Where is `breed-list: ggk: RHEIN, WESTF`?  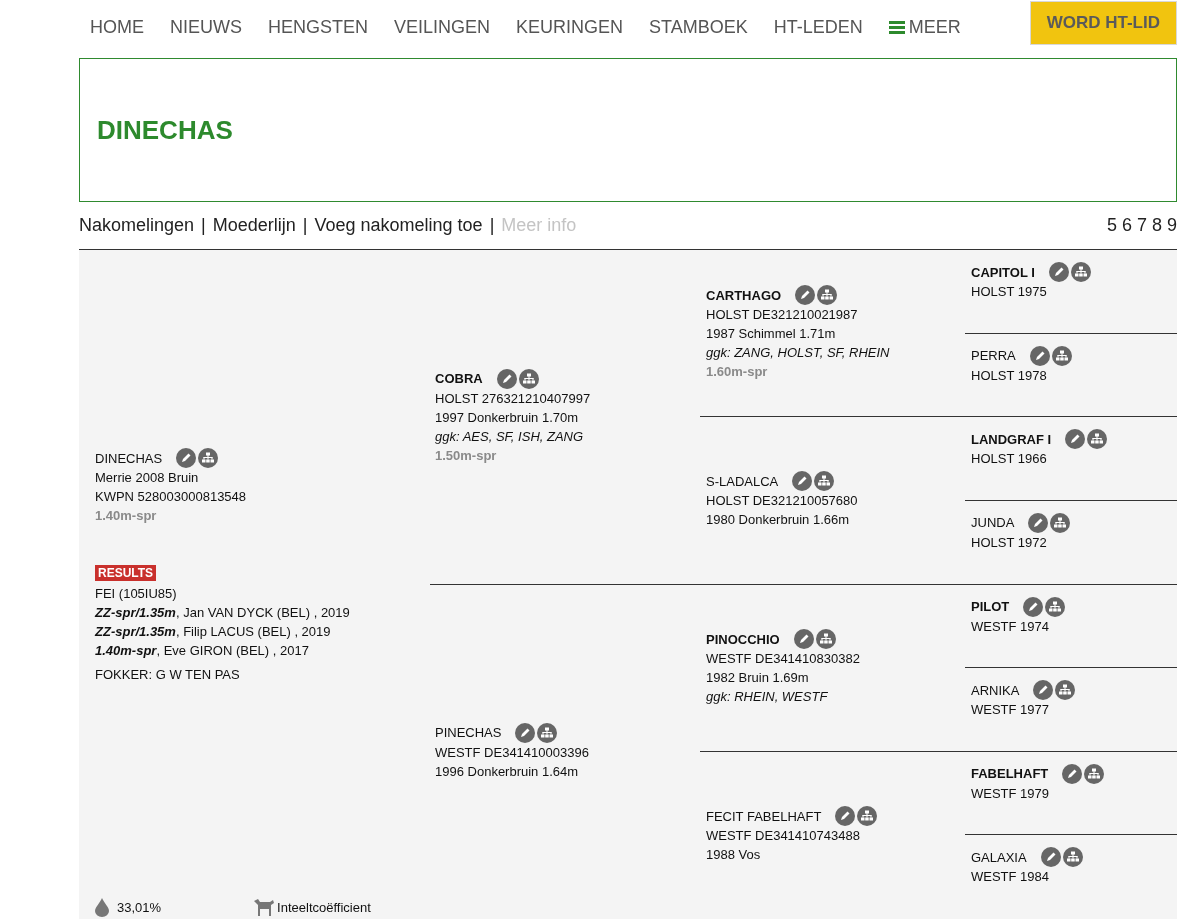
breed-list: ggk: RHEIN, WESTF is located at coordinates (832, 697).